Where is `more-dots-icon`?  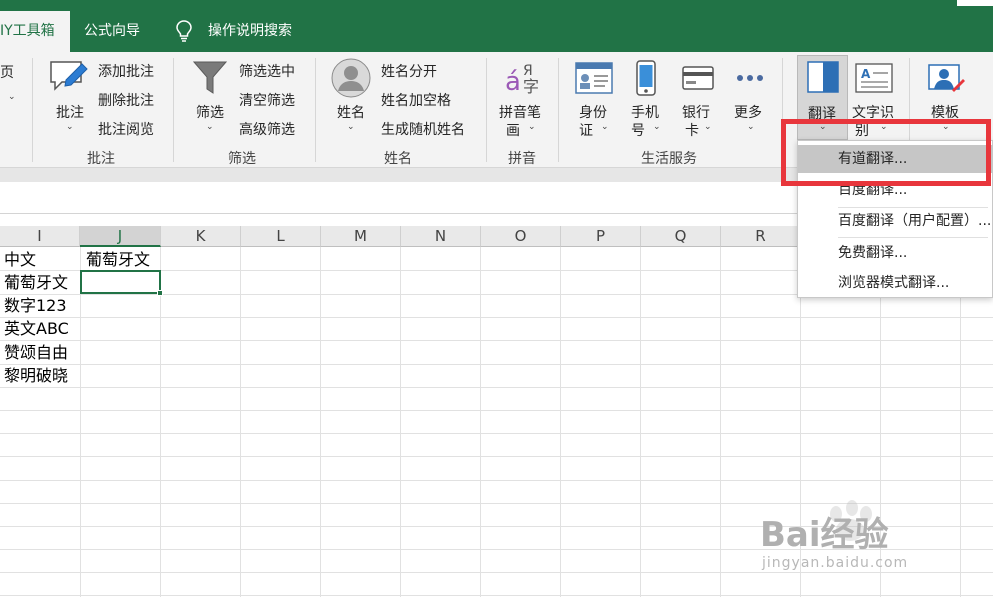 more-dots-icon is located at coordinates (750, 79).